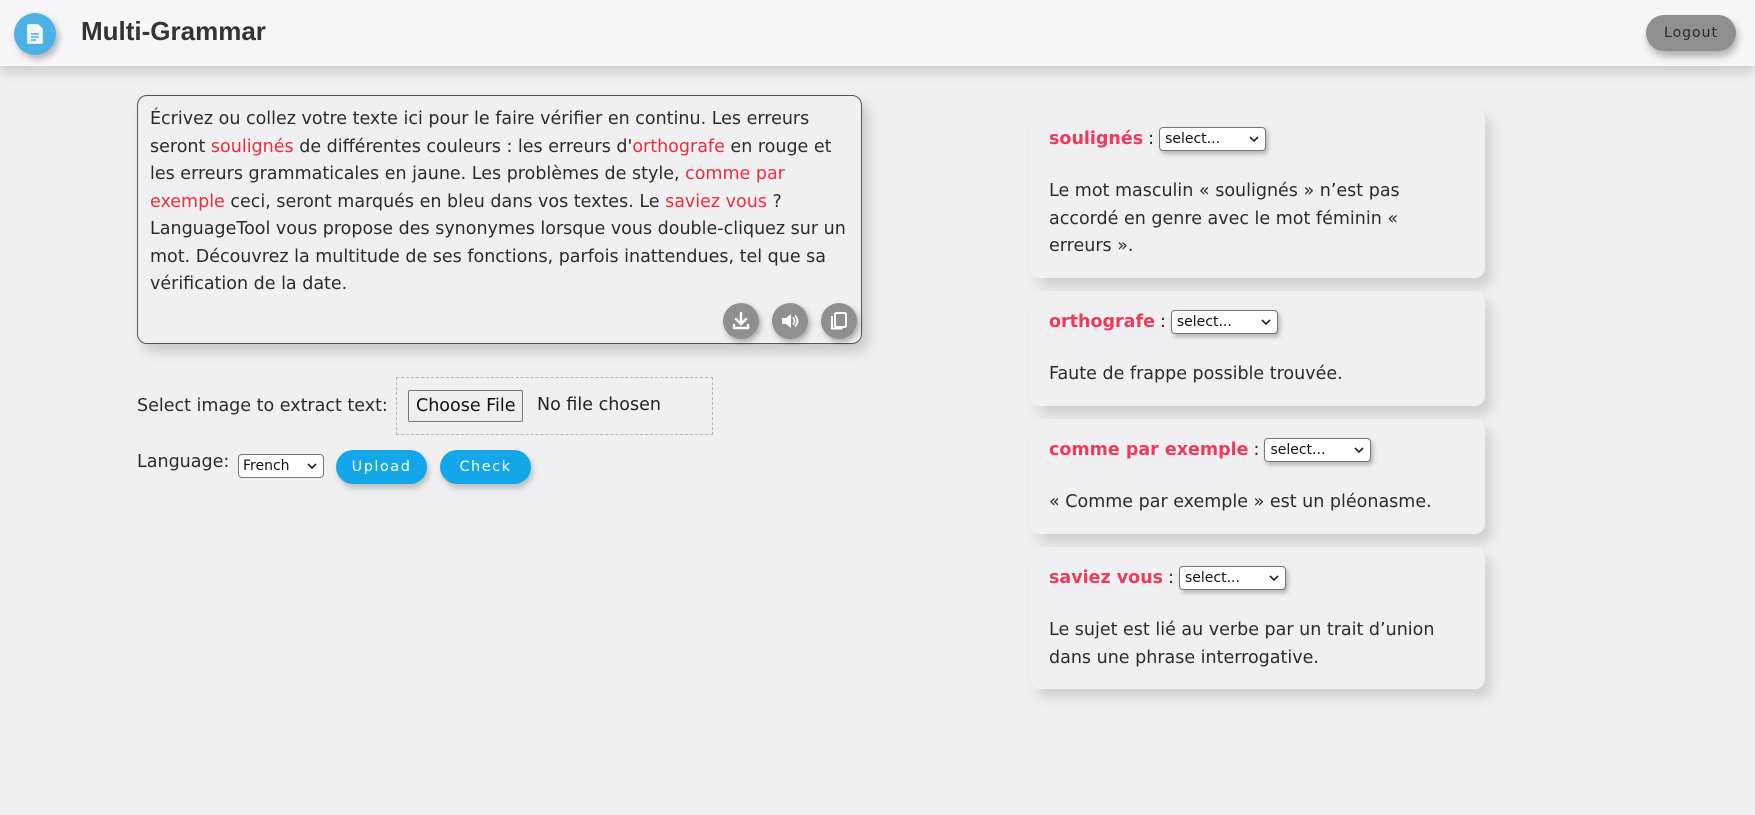 Image resolution: width=1755 pixels, height=815 pixels. Describe the element at coordinates (381, 467) in the screenshot. I see `upload-button: Upload` at that location.